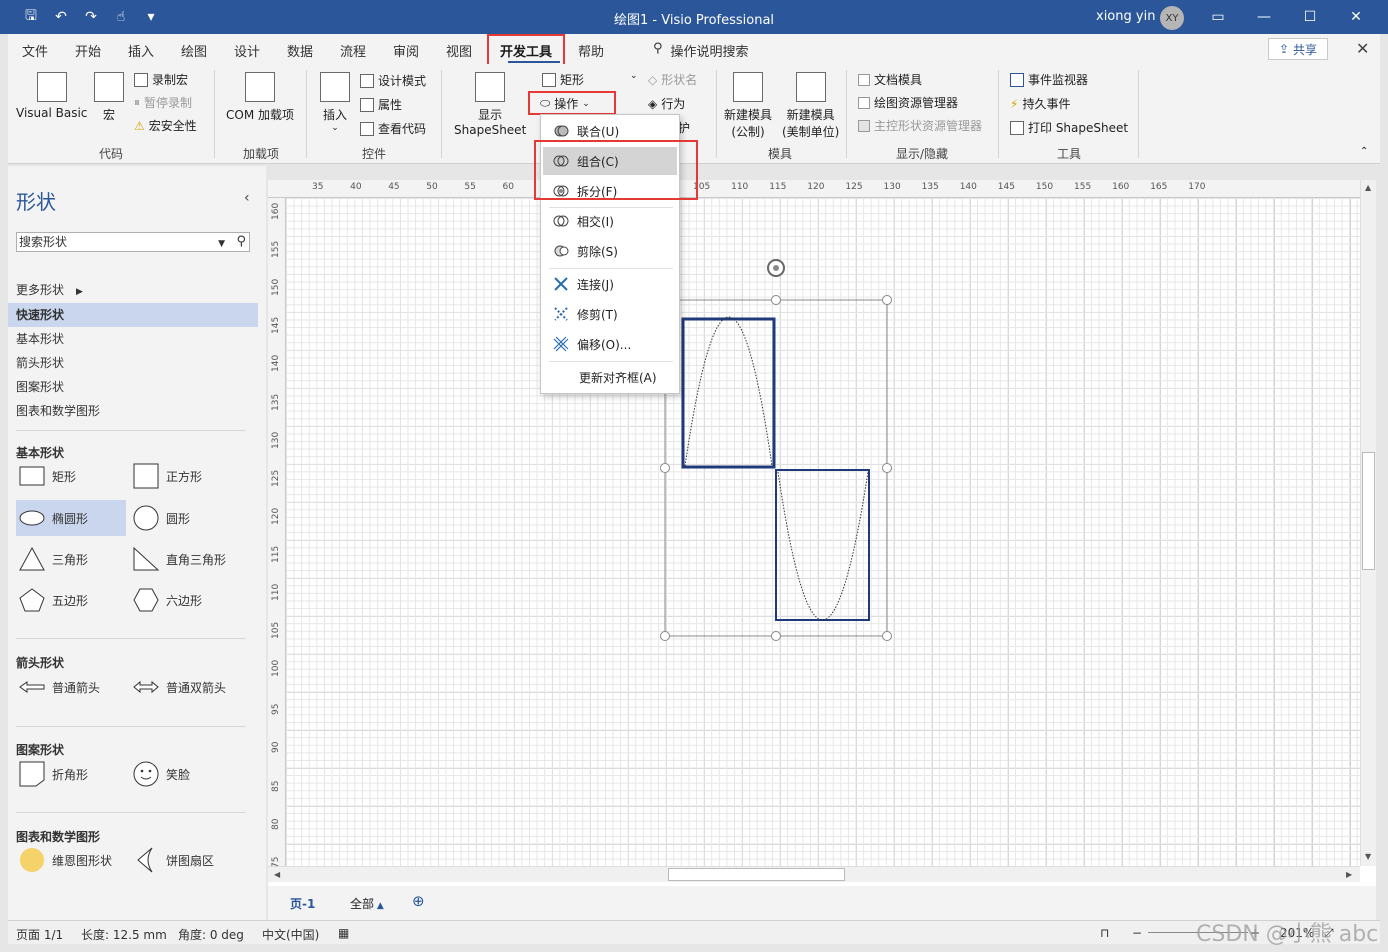 This screenshot has width=1388, height=952. What do you see at coordinates (1218, 17) in the screenshot?
I see `ribbon-display-icon: ▭` at bounding box center [1218, 17].